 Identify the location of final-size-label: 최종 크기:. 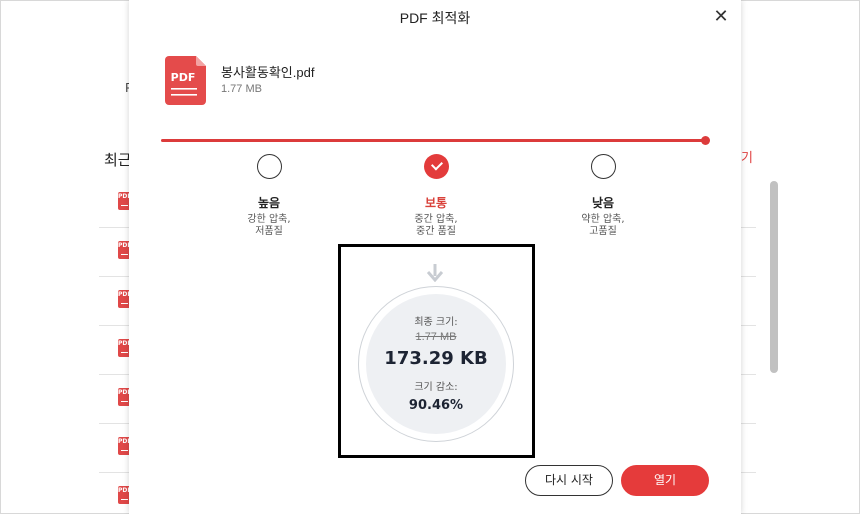
(436, 322).